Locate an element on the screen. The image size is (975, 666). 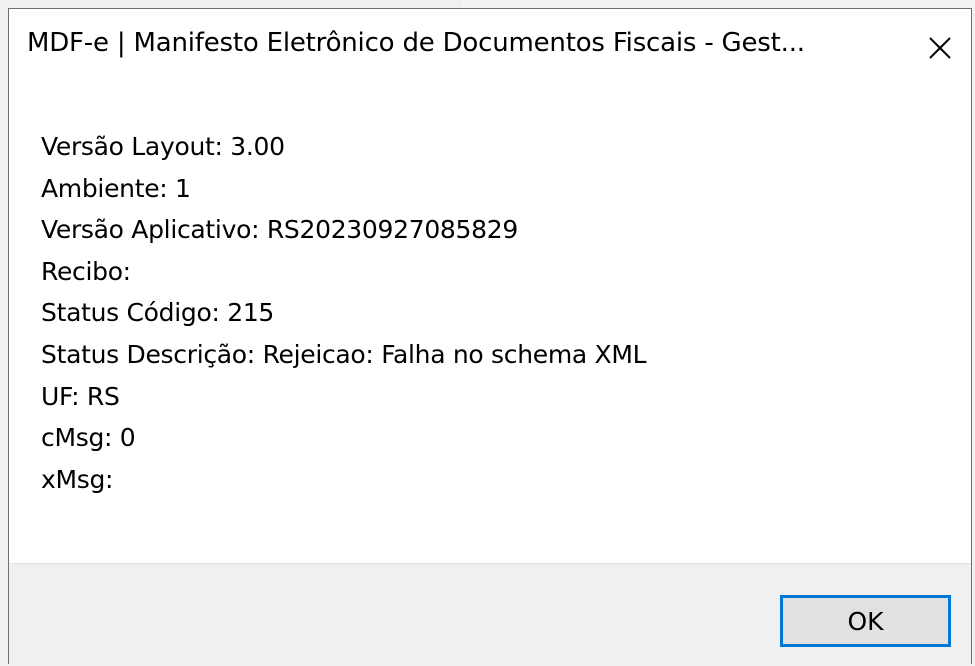
ok-button: OK is located at coordinates (865, 621).